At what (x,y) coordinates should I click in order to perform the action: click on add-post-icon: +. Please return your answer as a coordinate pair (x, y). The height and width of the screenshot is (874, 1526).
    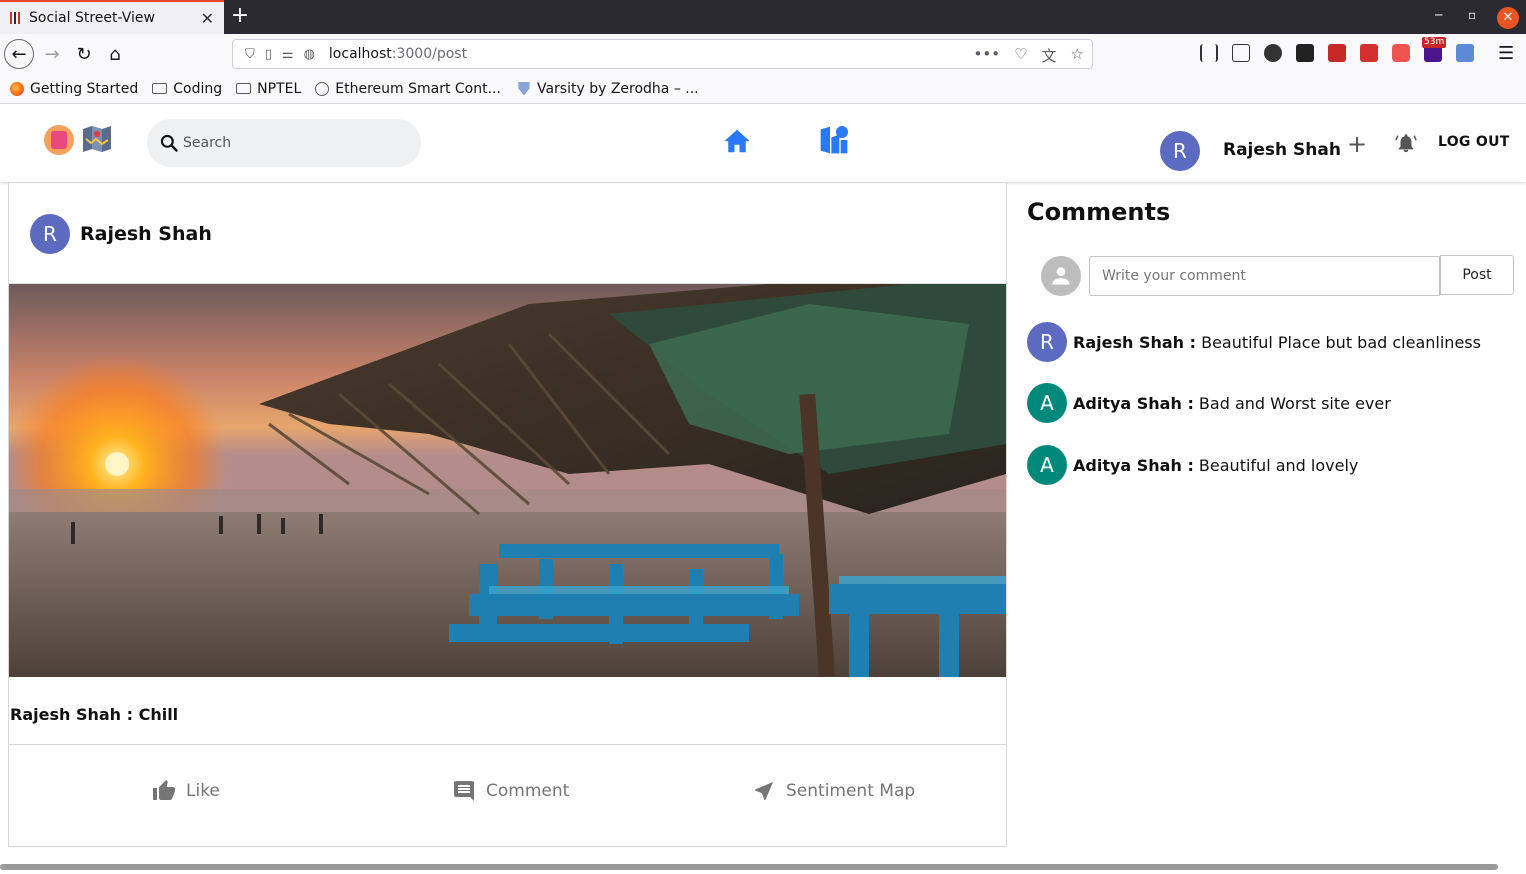
    Looking at the image, I should click on (1357, 144).